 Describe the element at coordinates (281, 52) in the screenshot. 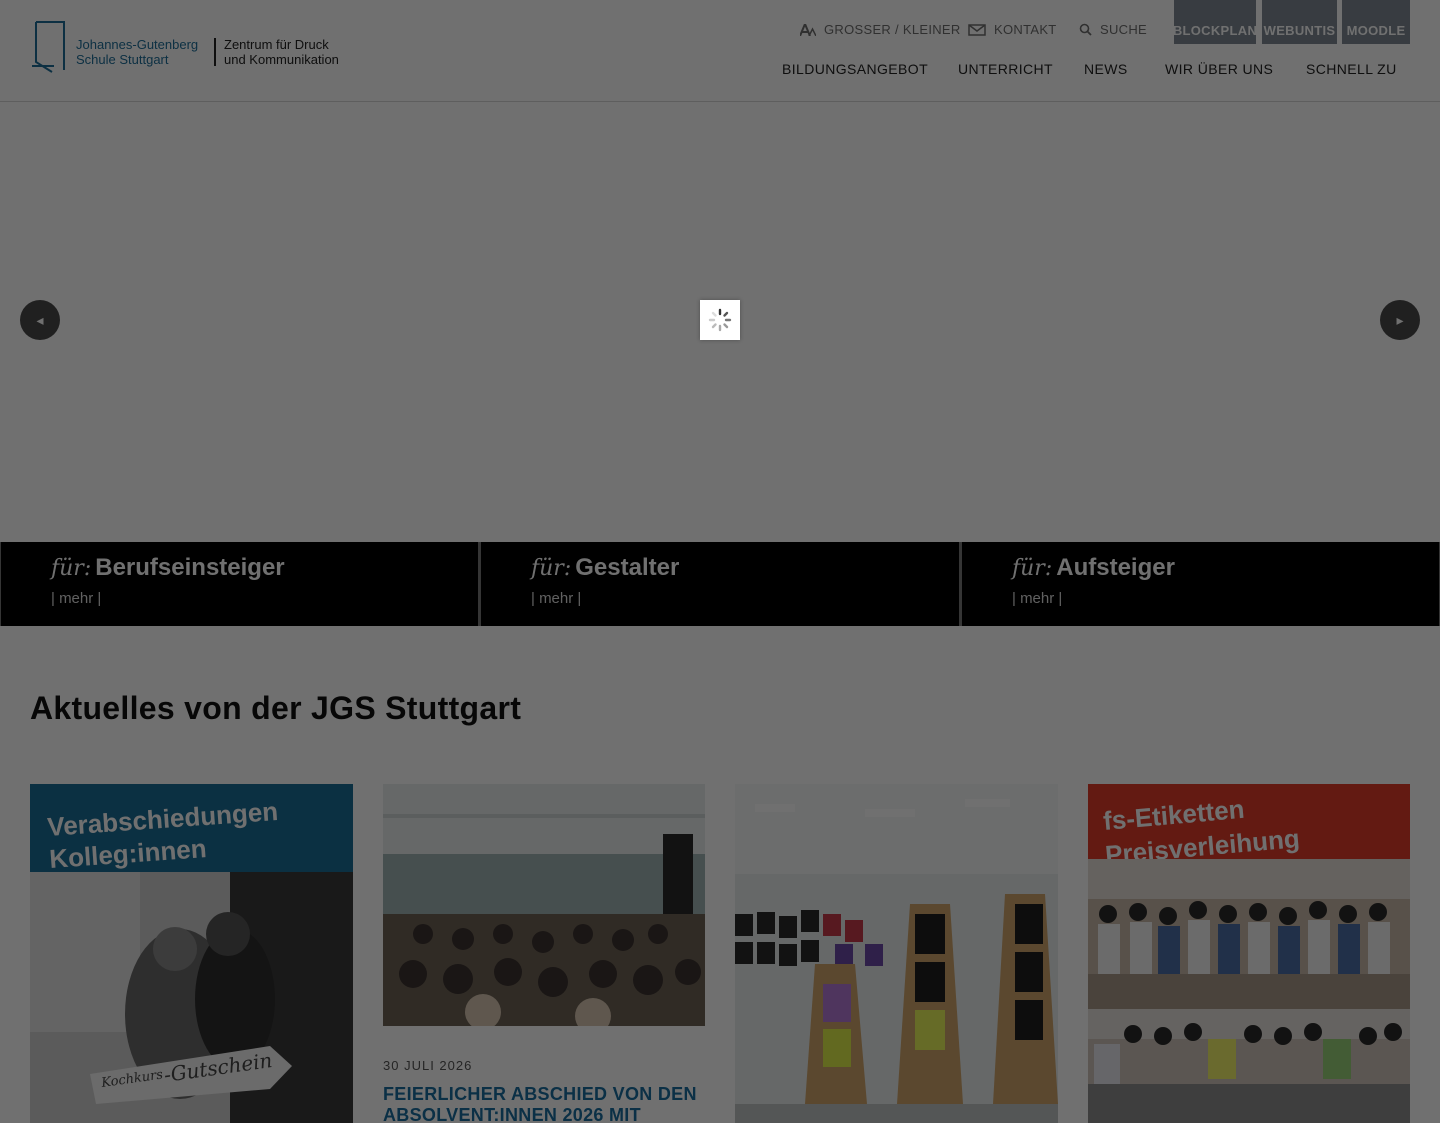

I see `logo-tagline: Zentrum für Druck und Kommunikation` at that location.